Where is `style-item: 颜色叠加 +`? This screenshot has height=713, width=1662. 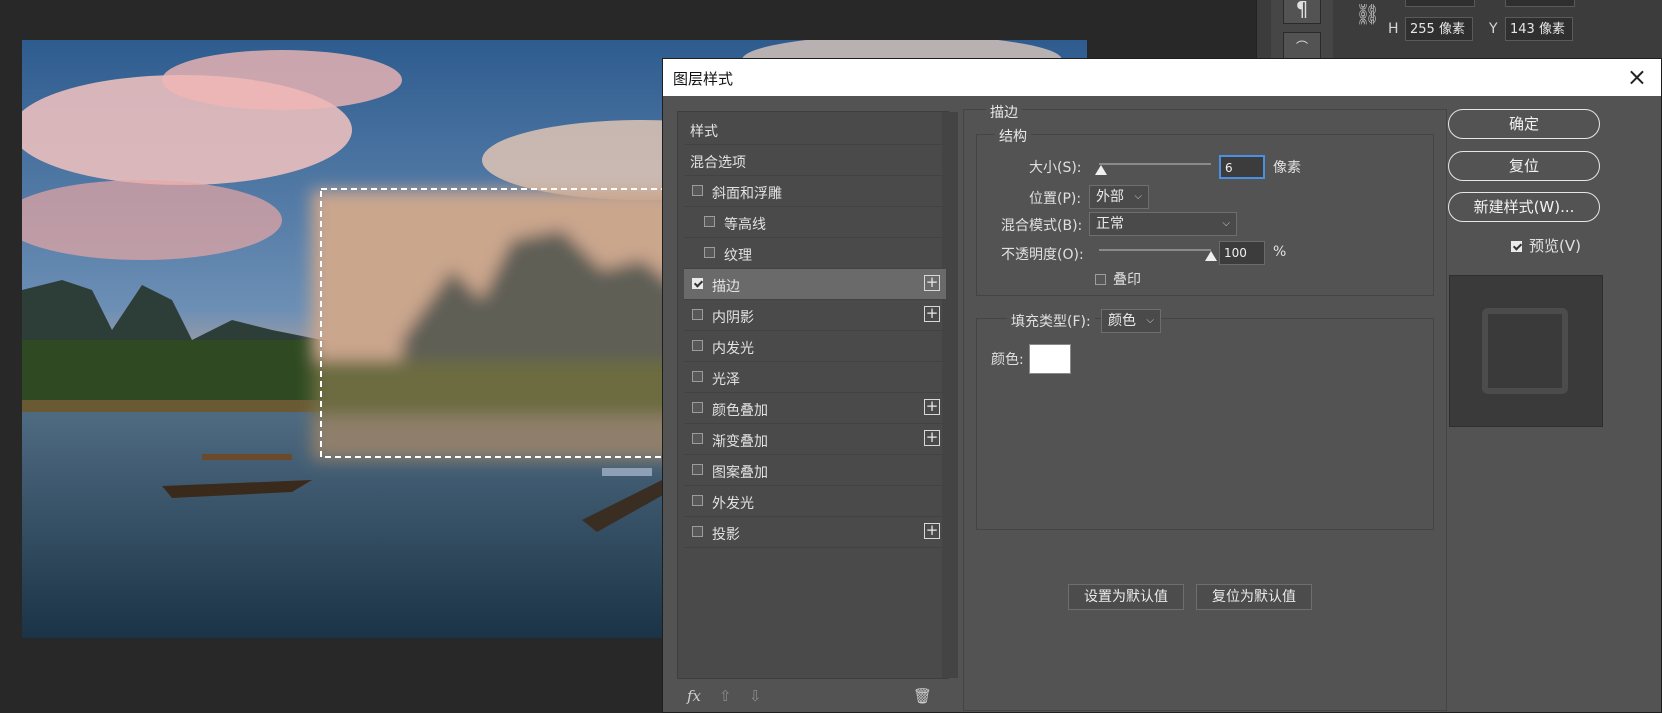 style-item: 颜色叠加 + is located at coordinates (815, 408).